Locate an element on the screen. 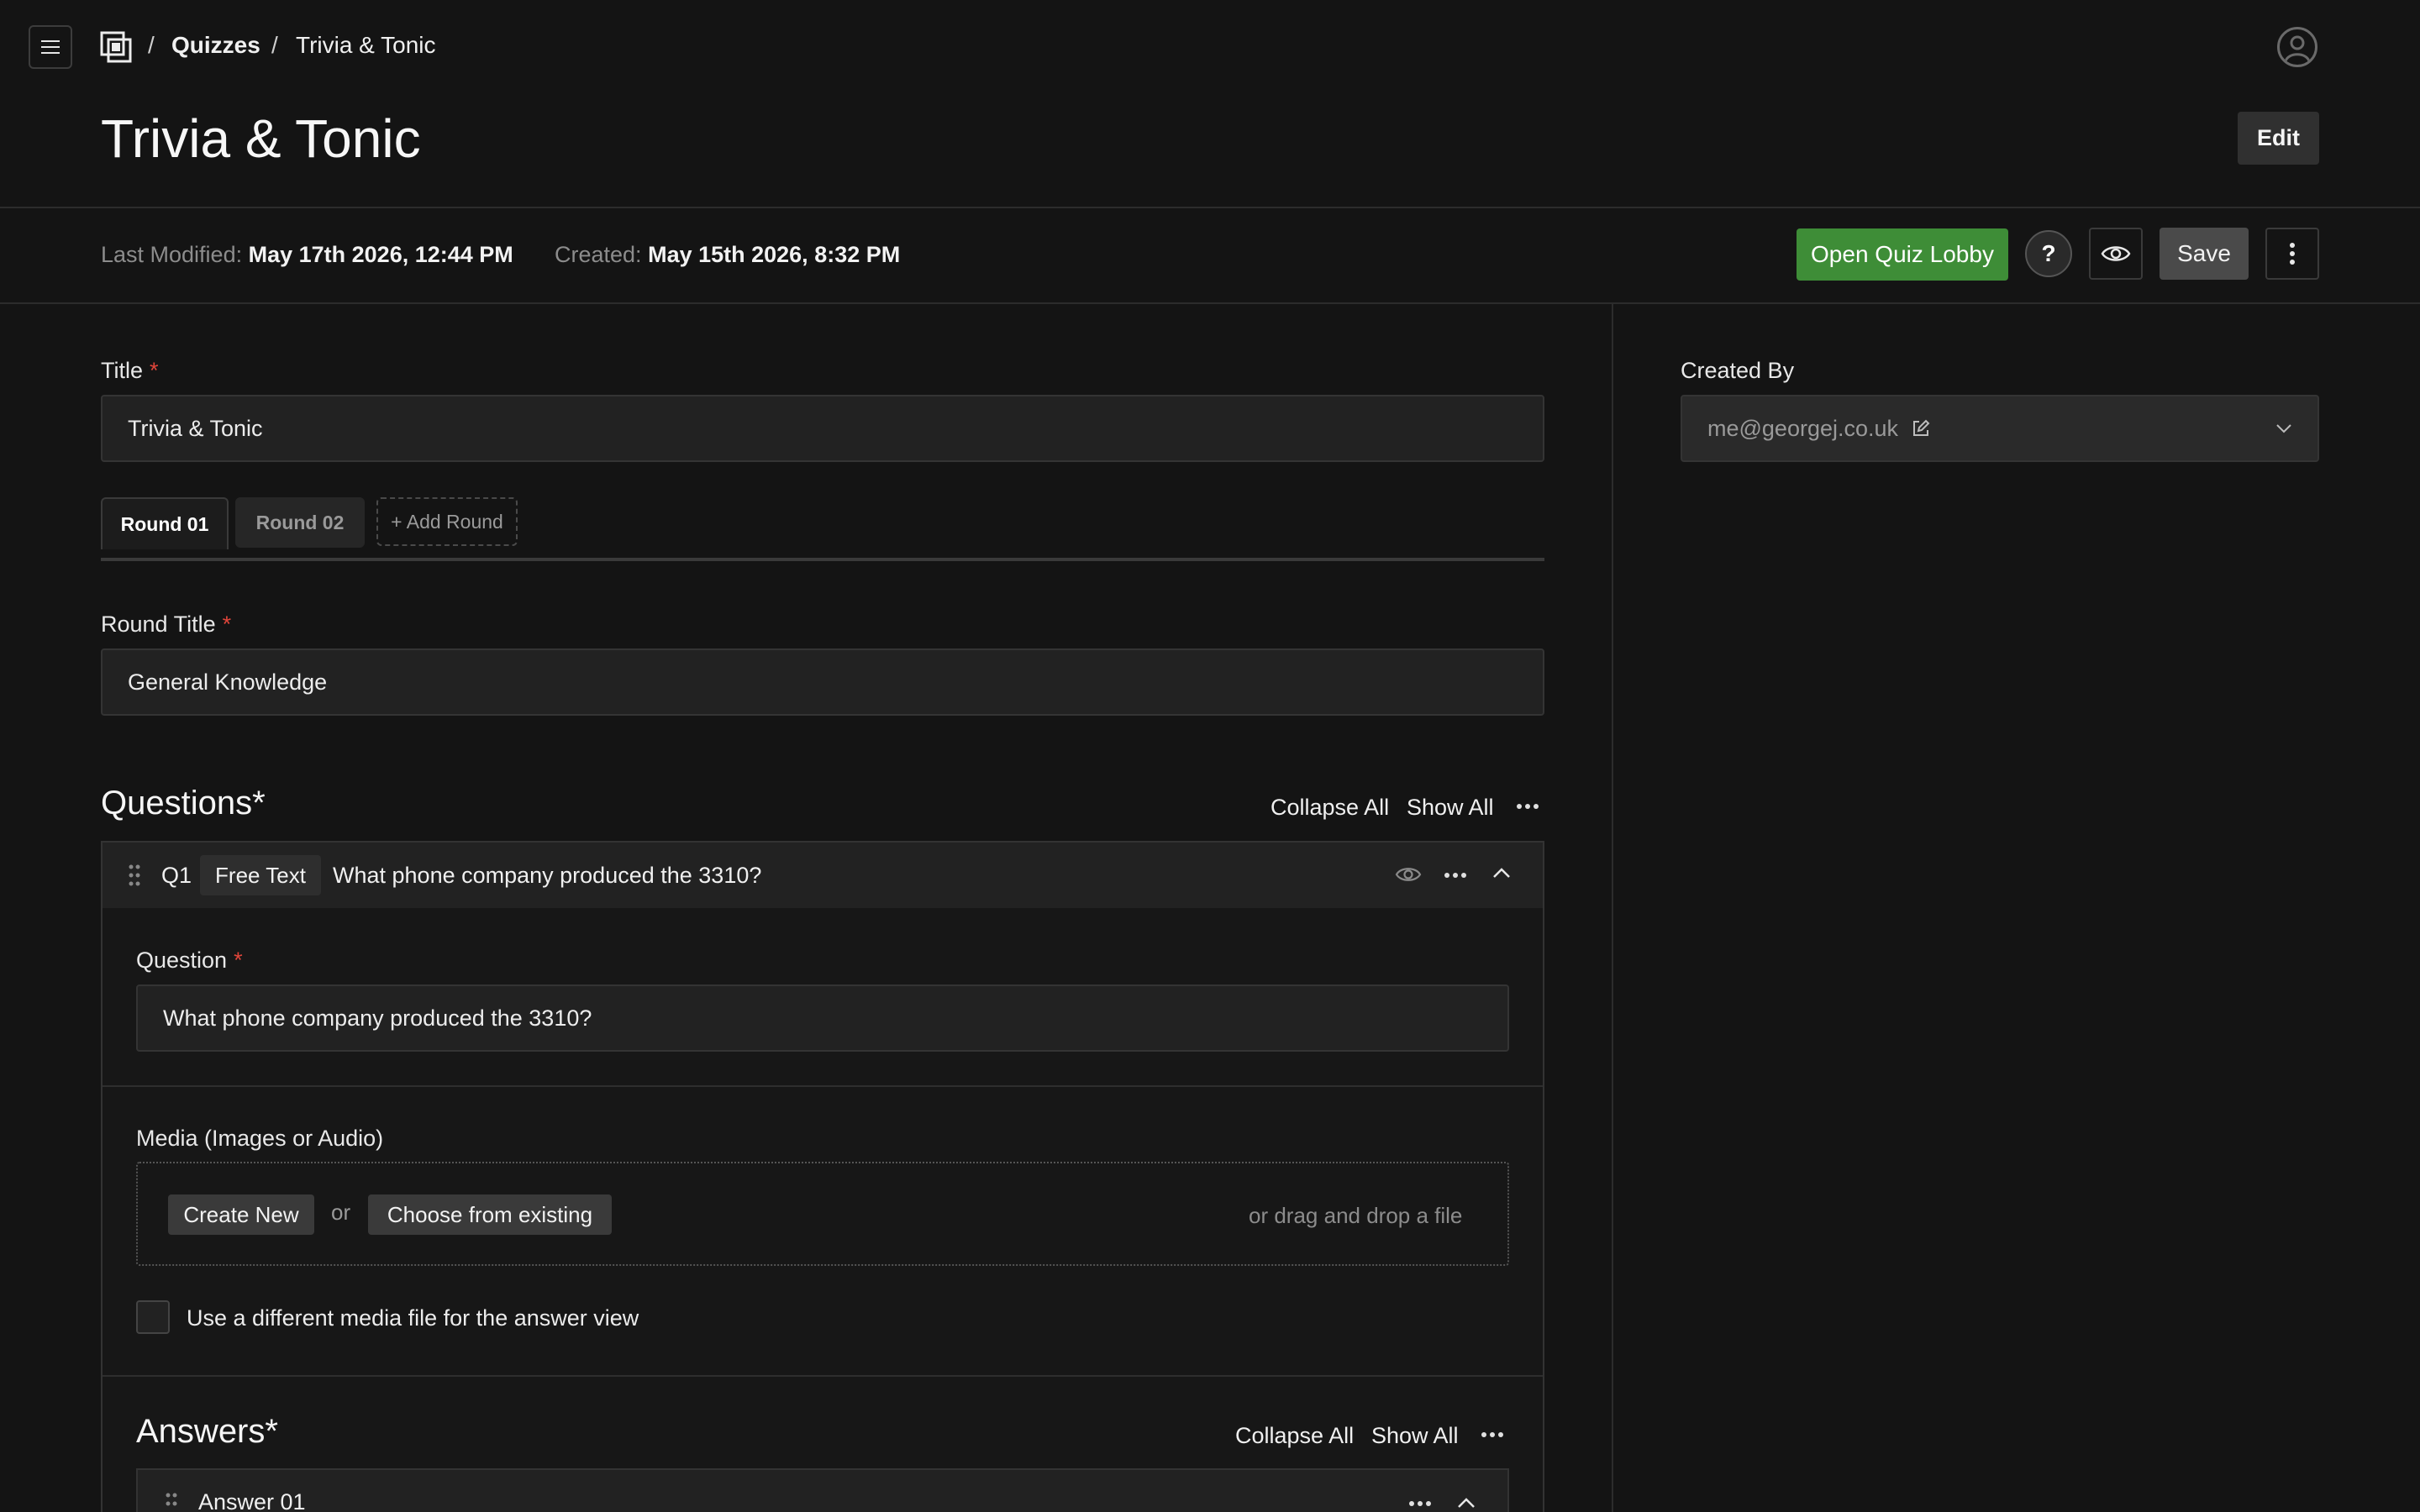 The image size is (2420, 1512). different-media-checkbox is located at coordinates (153, 1317).